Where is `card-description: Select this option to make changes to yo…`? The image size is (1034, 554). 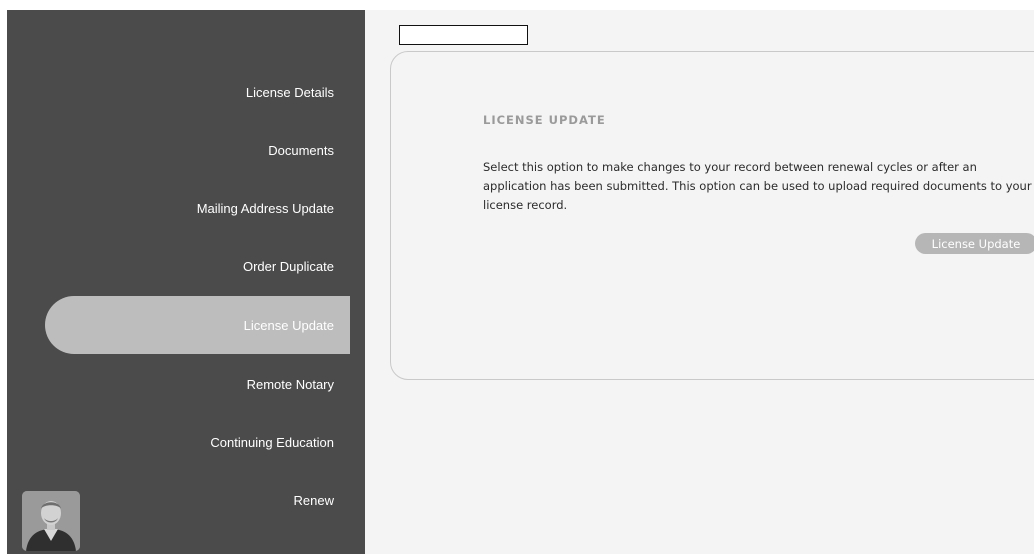
card-description: Select this option to make changes to yo… is located at coordinates (757, 186).